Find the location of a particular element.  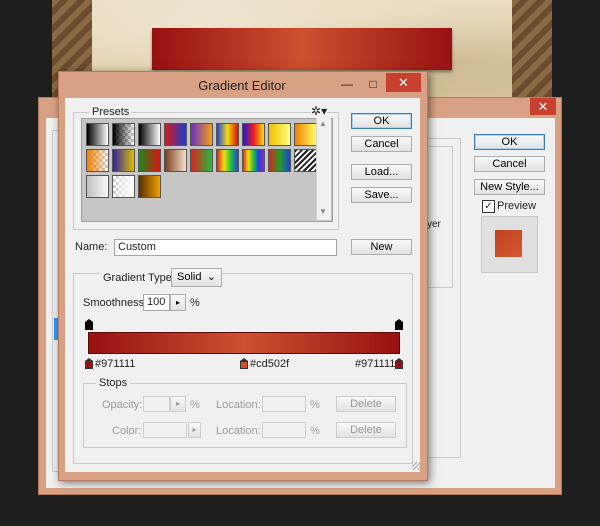

resize-gripper is located at coordinates (416, 466).